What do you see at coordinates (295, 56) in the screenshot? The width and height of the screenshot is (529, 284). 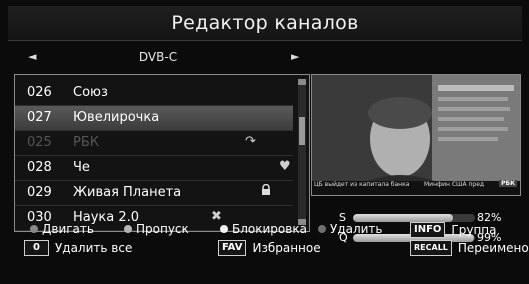 I see `right-arrow-icon: ►` at bounding box center [295, 56].